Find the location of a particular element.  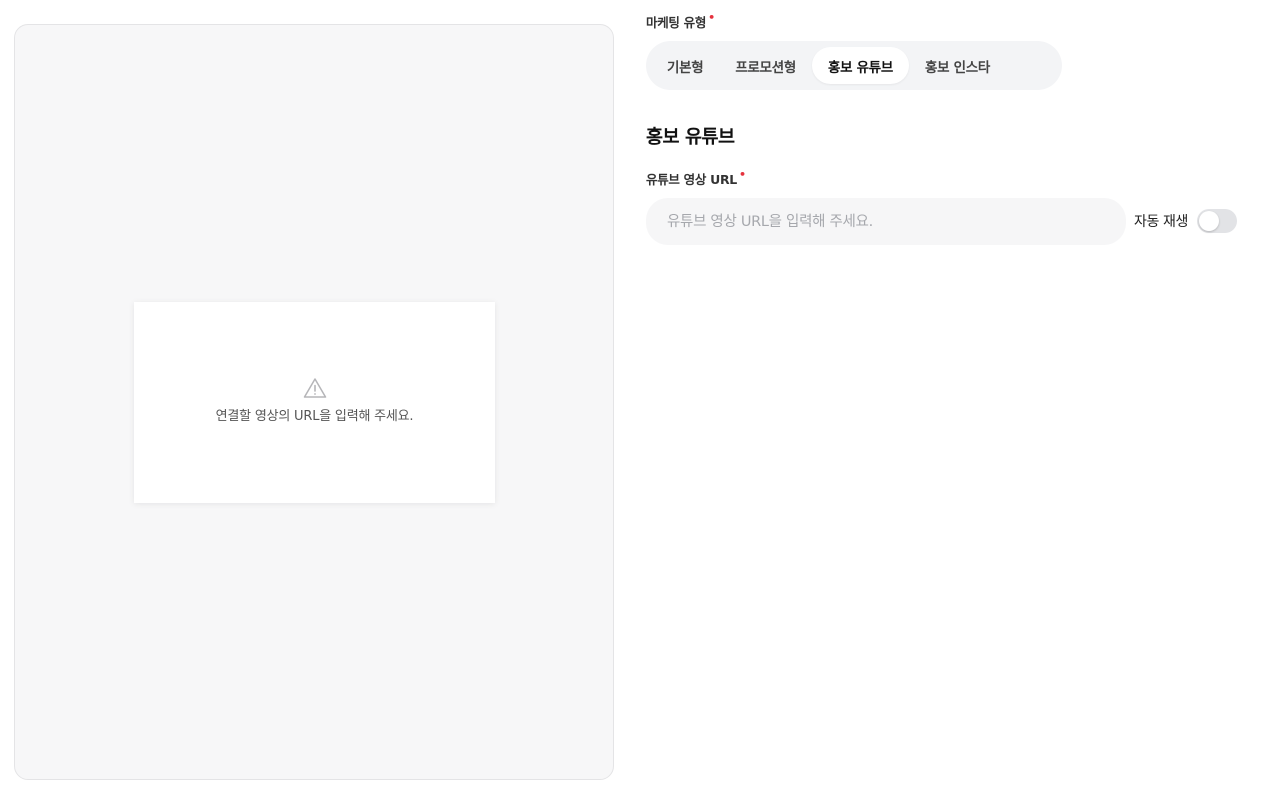

tab-promo-instagram: 홍보 인스타 is located at coordinates (957, 65).